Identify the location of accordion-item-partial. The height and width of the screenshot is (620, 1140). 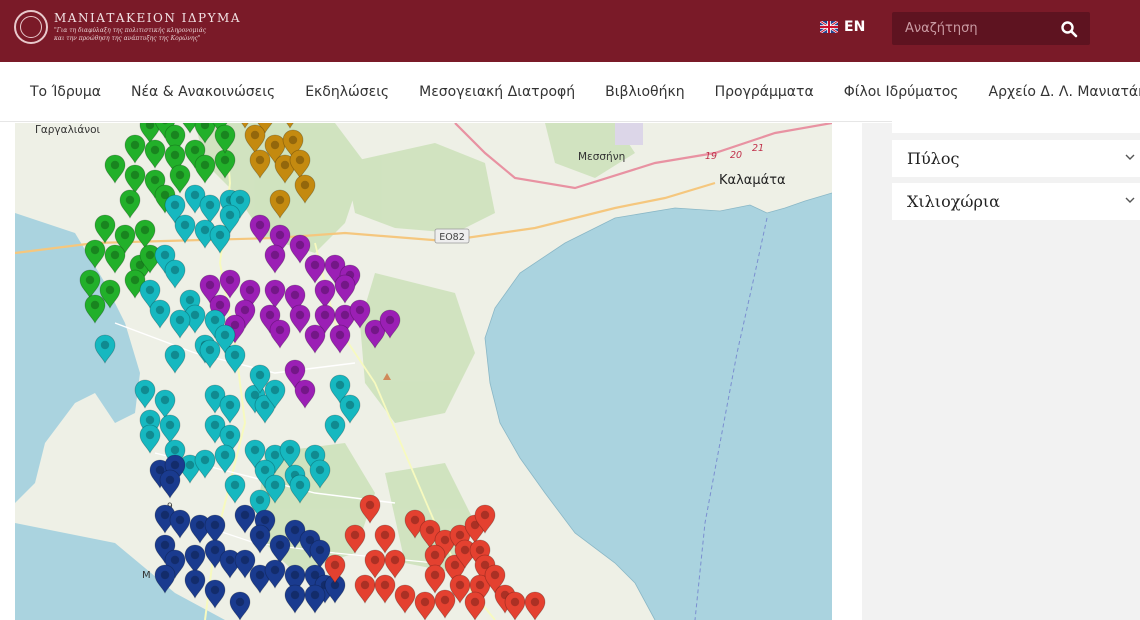
(1016, 125).